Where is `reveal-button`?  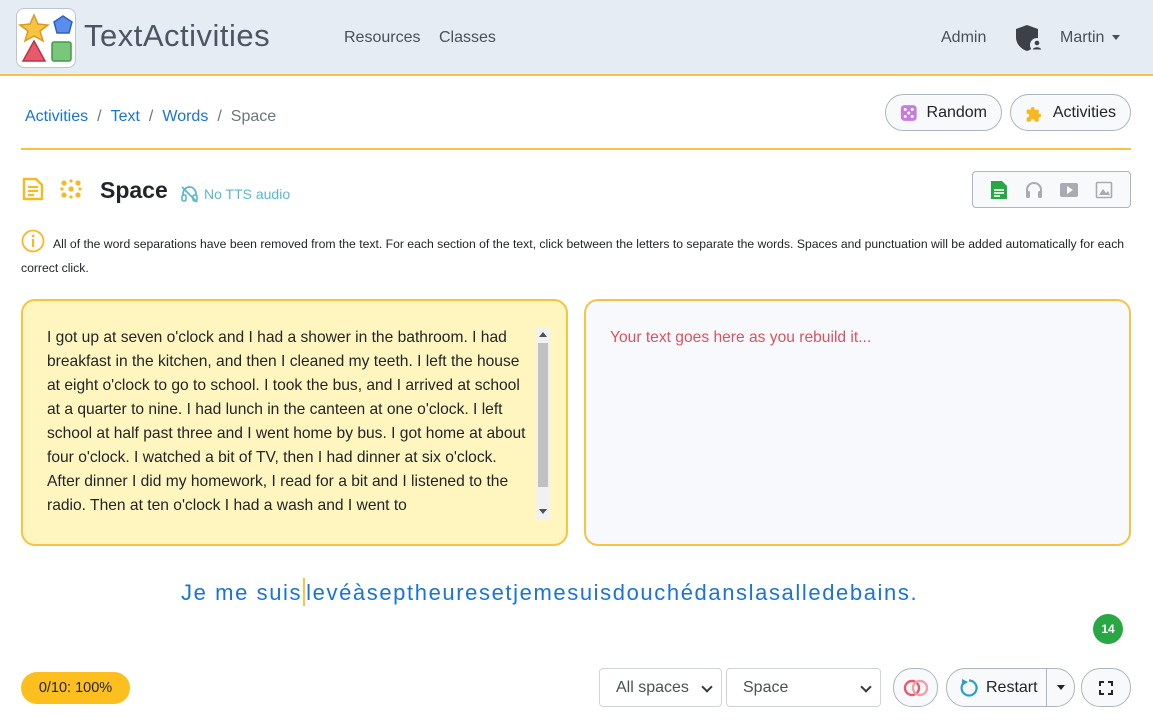
reveal-button is located at coordinates (915, 687).